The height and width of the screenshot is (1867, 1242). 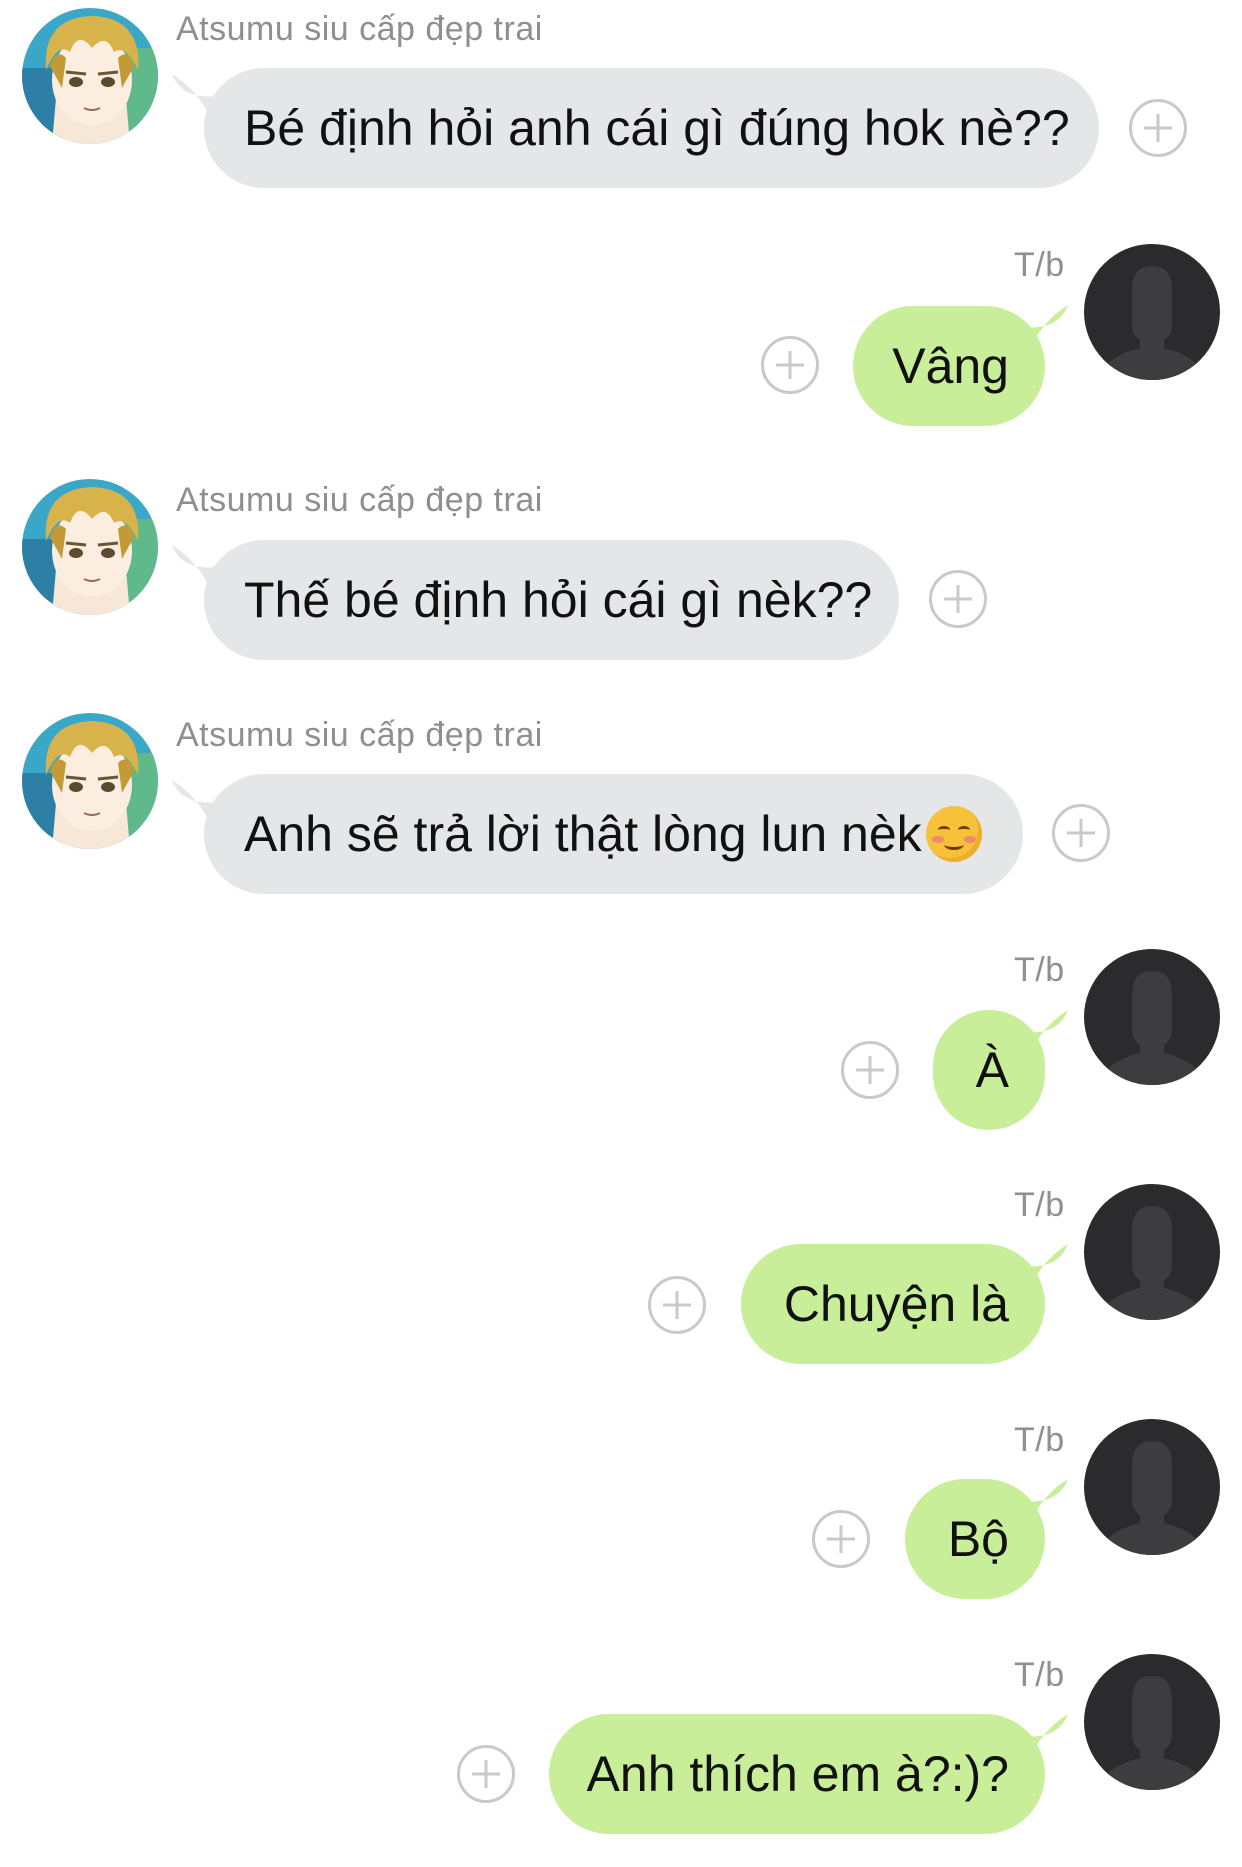 I want to click on message-text: Bé định hỏi anh cái gì đúng hok nè??, so click(x=657, y=128).